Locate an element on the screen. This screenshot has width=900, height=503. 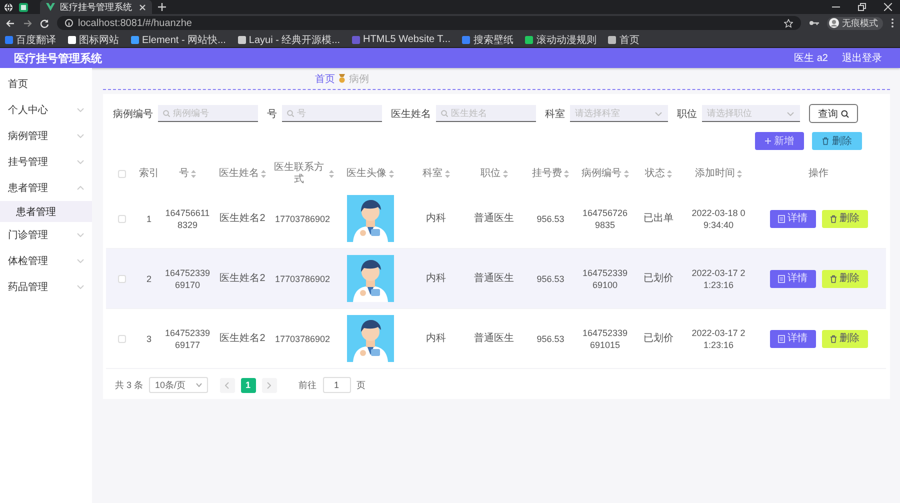
search-button: 查询 is located at coordinates (833, 113).